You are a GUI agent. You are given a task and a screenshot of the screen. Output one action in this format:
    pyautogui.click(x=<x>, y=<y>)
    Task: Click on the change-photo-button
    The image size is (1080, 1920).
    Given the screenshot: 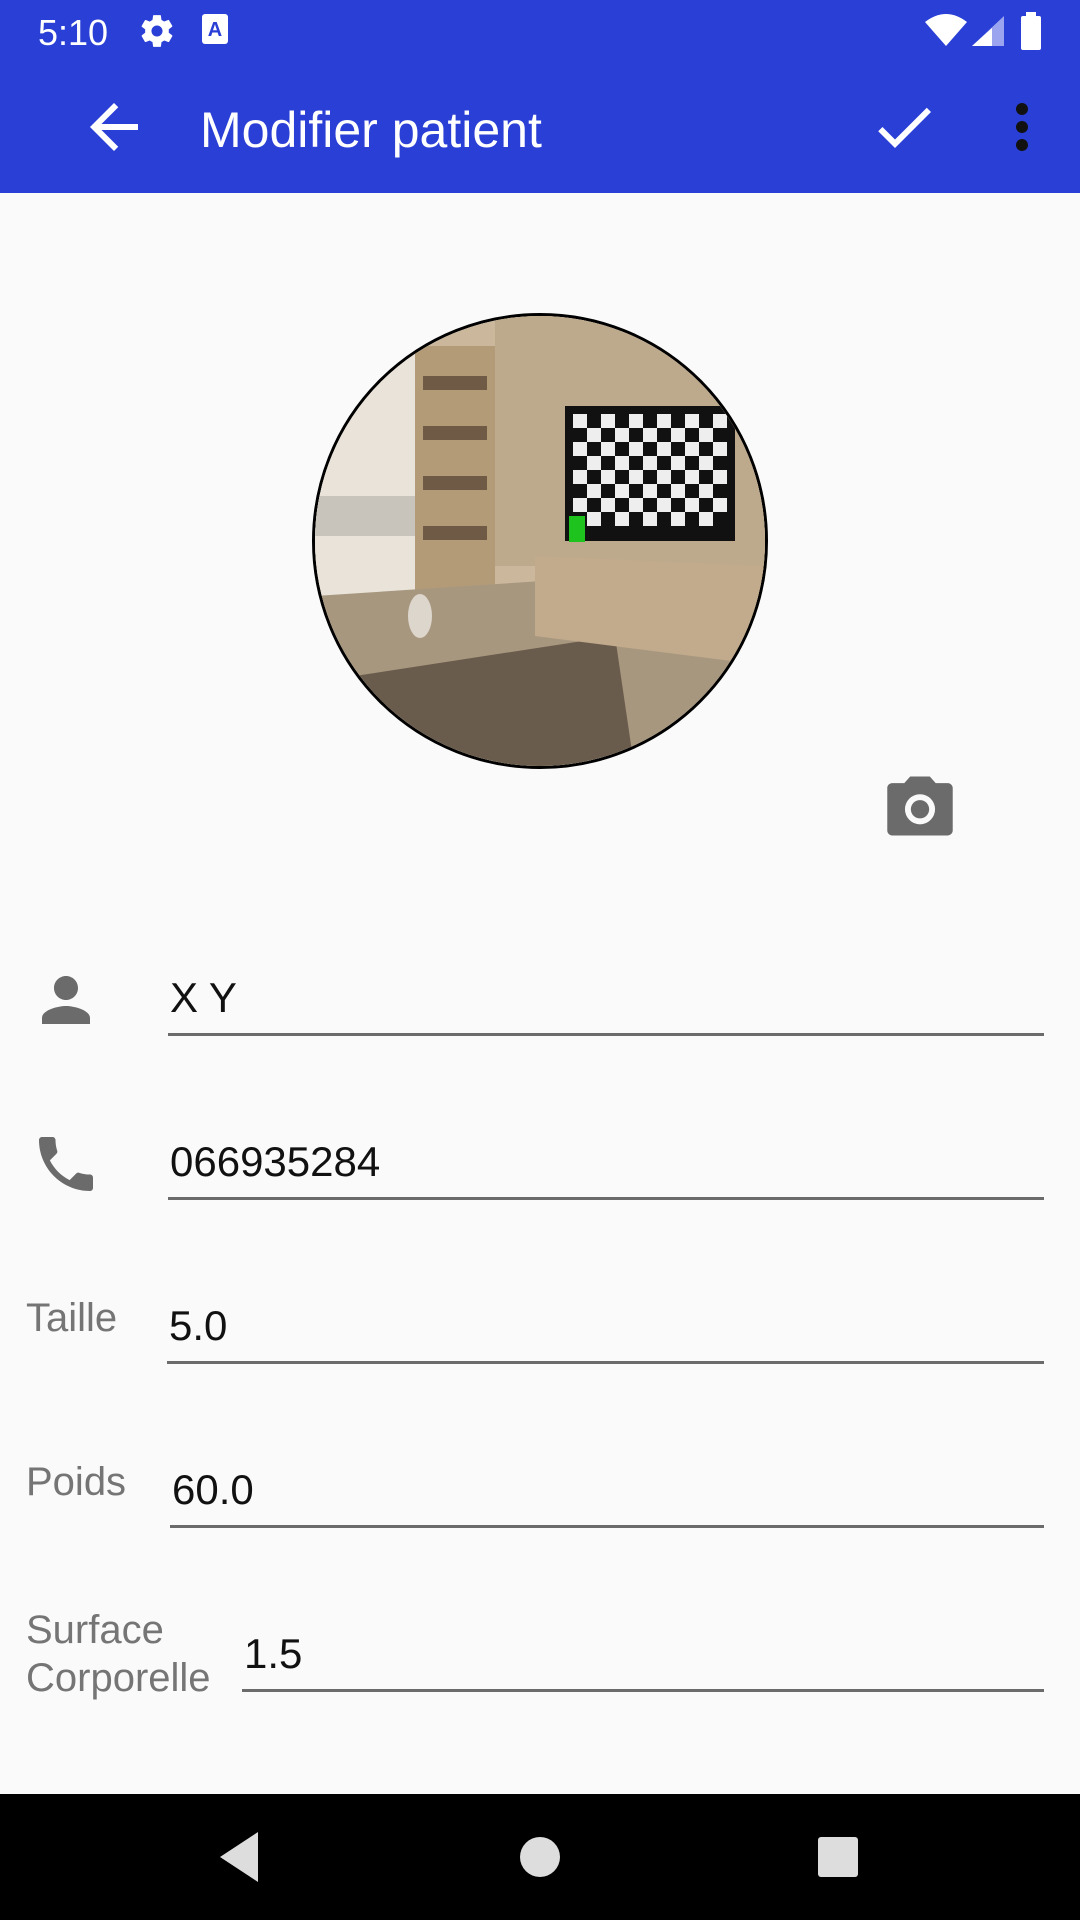 What is the action you would take?
    pyautogui.click(x=920, y=806)
    